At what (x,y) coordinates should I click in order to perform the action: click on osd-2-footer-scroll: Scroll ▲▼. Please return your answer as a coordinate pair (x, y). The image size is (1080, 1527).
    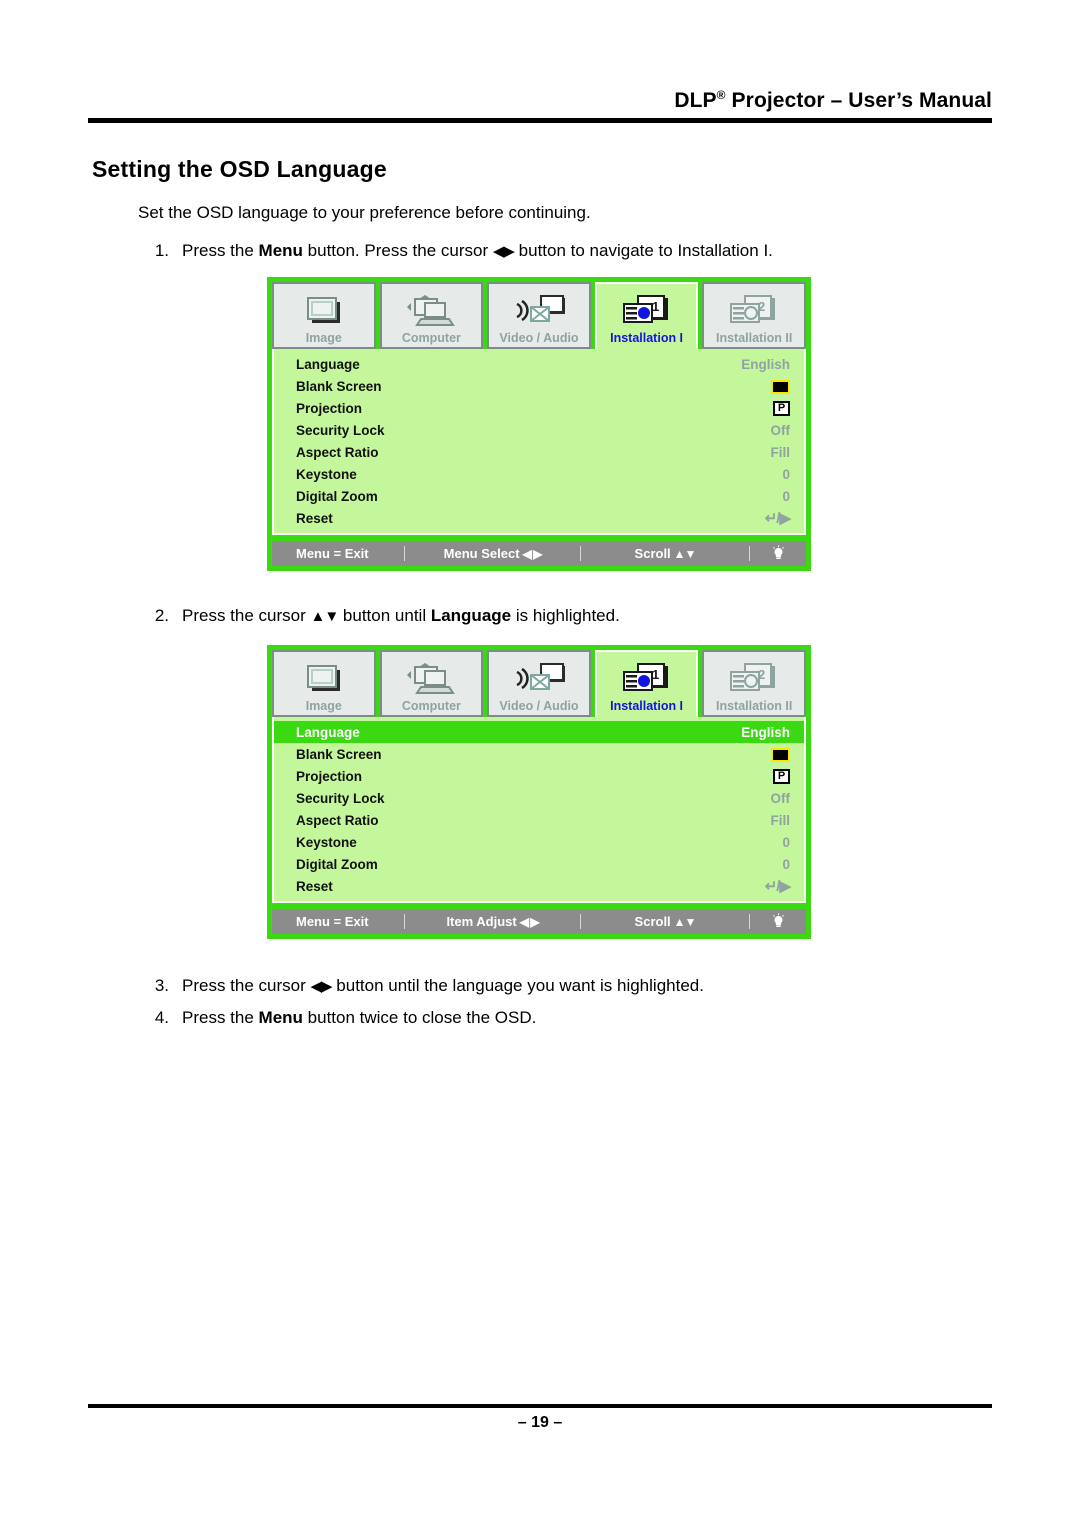
    Looking at the image, I should click on (665, 921).